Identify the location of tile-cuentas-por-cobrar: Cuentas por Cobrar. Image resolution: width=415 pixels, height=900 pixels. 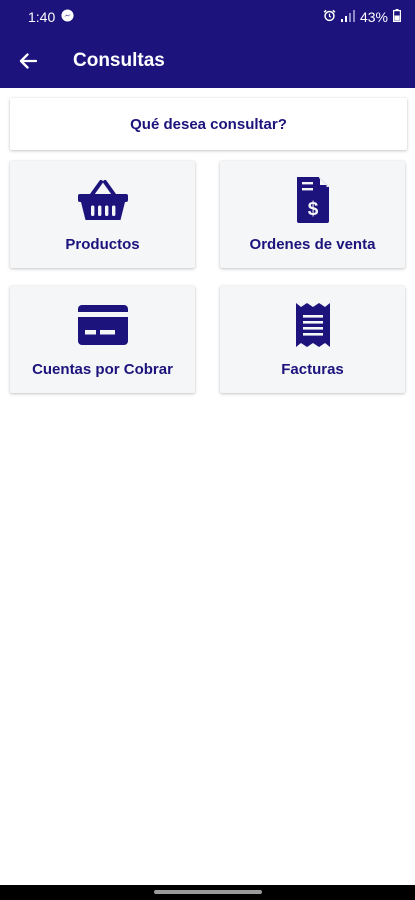
(102, 339).